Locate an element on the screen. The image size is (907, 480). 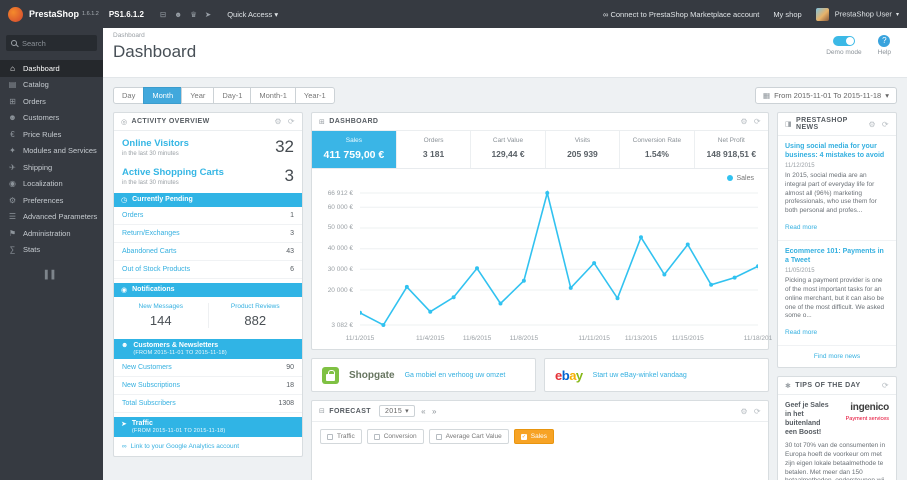
sidebar-item-modules-and-services: ✦ Modules and Services is located at coordinates (51, 151).